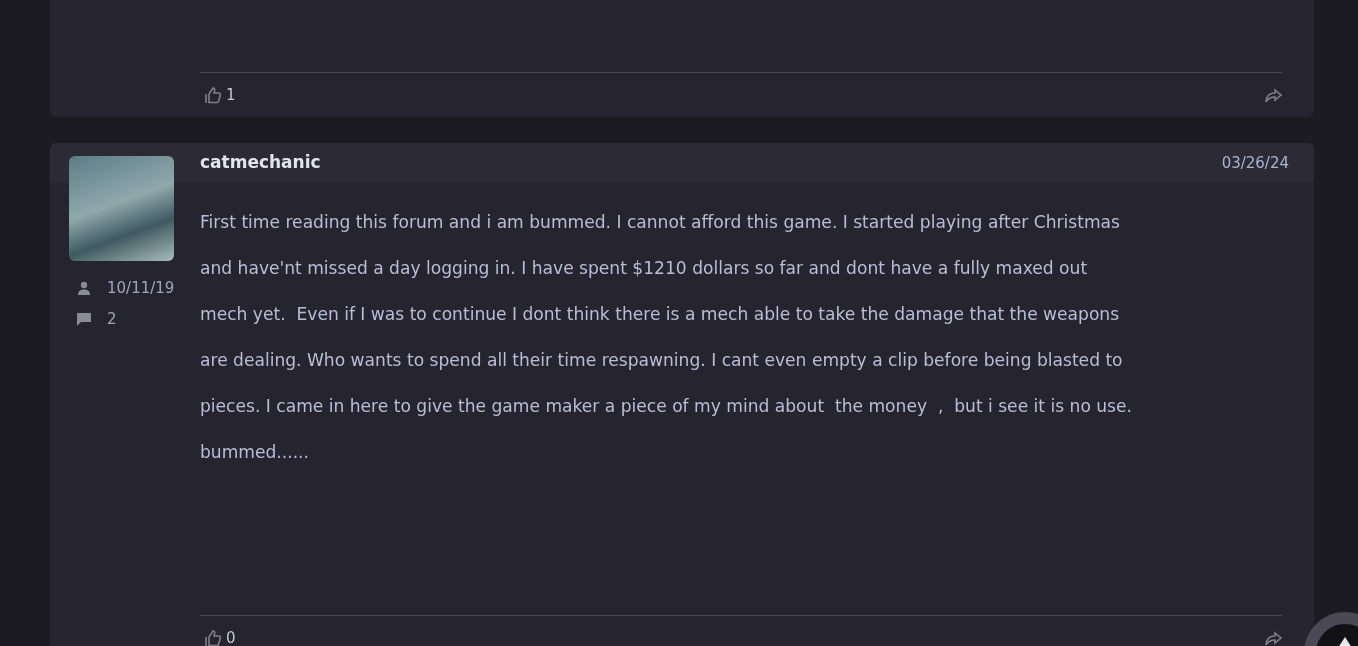 This screenshot has height=646, width=1358. Describe the element at coordinates (231, 95) in the screenshot. I see `like-count: 1` at that location.